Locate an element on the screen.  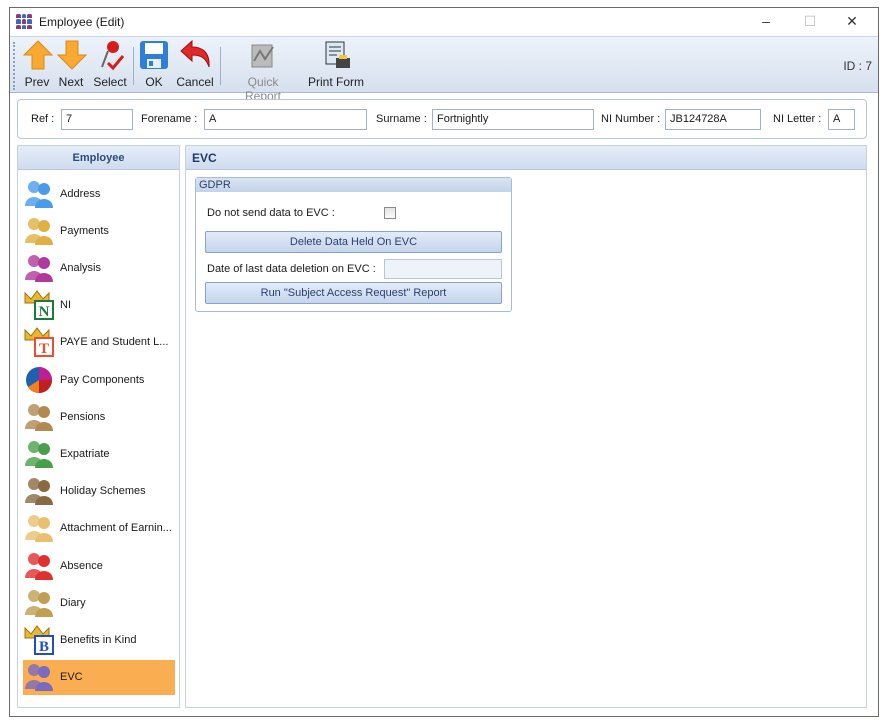
svg-text: B is located at coordinates (44, 647).